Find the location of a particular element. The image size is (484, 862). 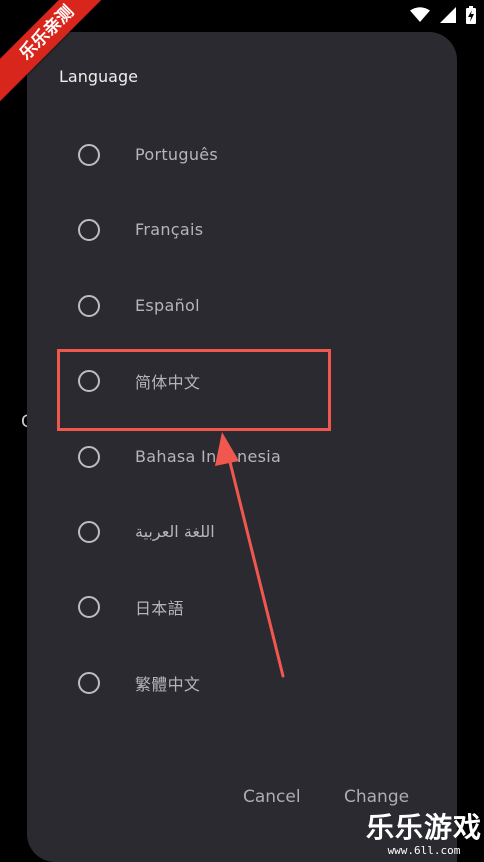

brand-watermark: 乐乐游戏 www.6ll.com is located at coordinates (424, 835).